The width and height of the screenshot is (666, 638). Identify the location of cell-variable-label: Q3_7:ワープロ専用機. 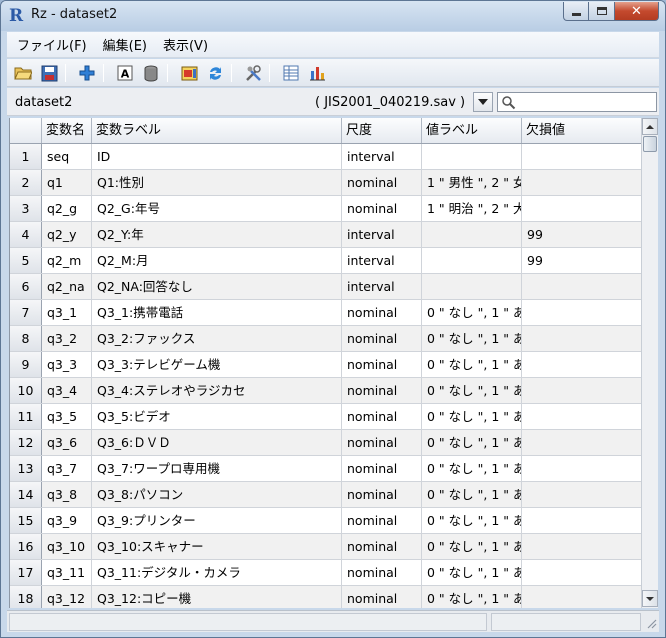
(217, 468).